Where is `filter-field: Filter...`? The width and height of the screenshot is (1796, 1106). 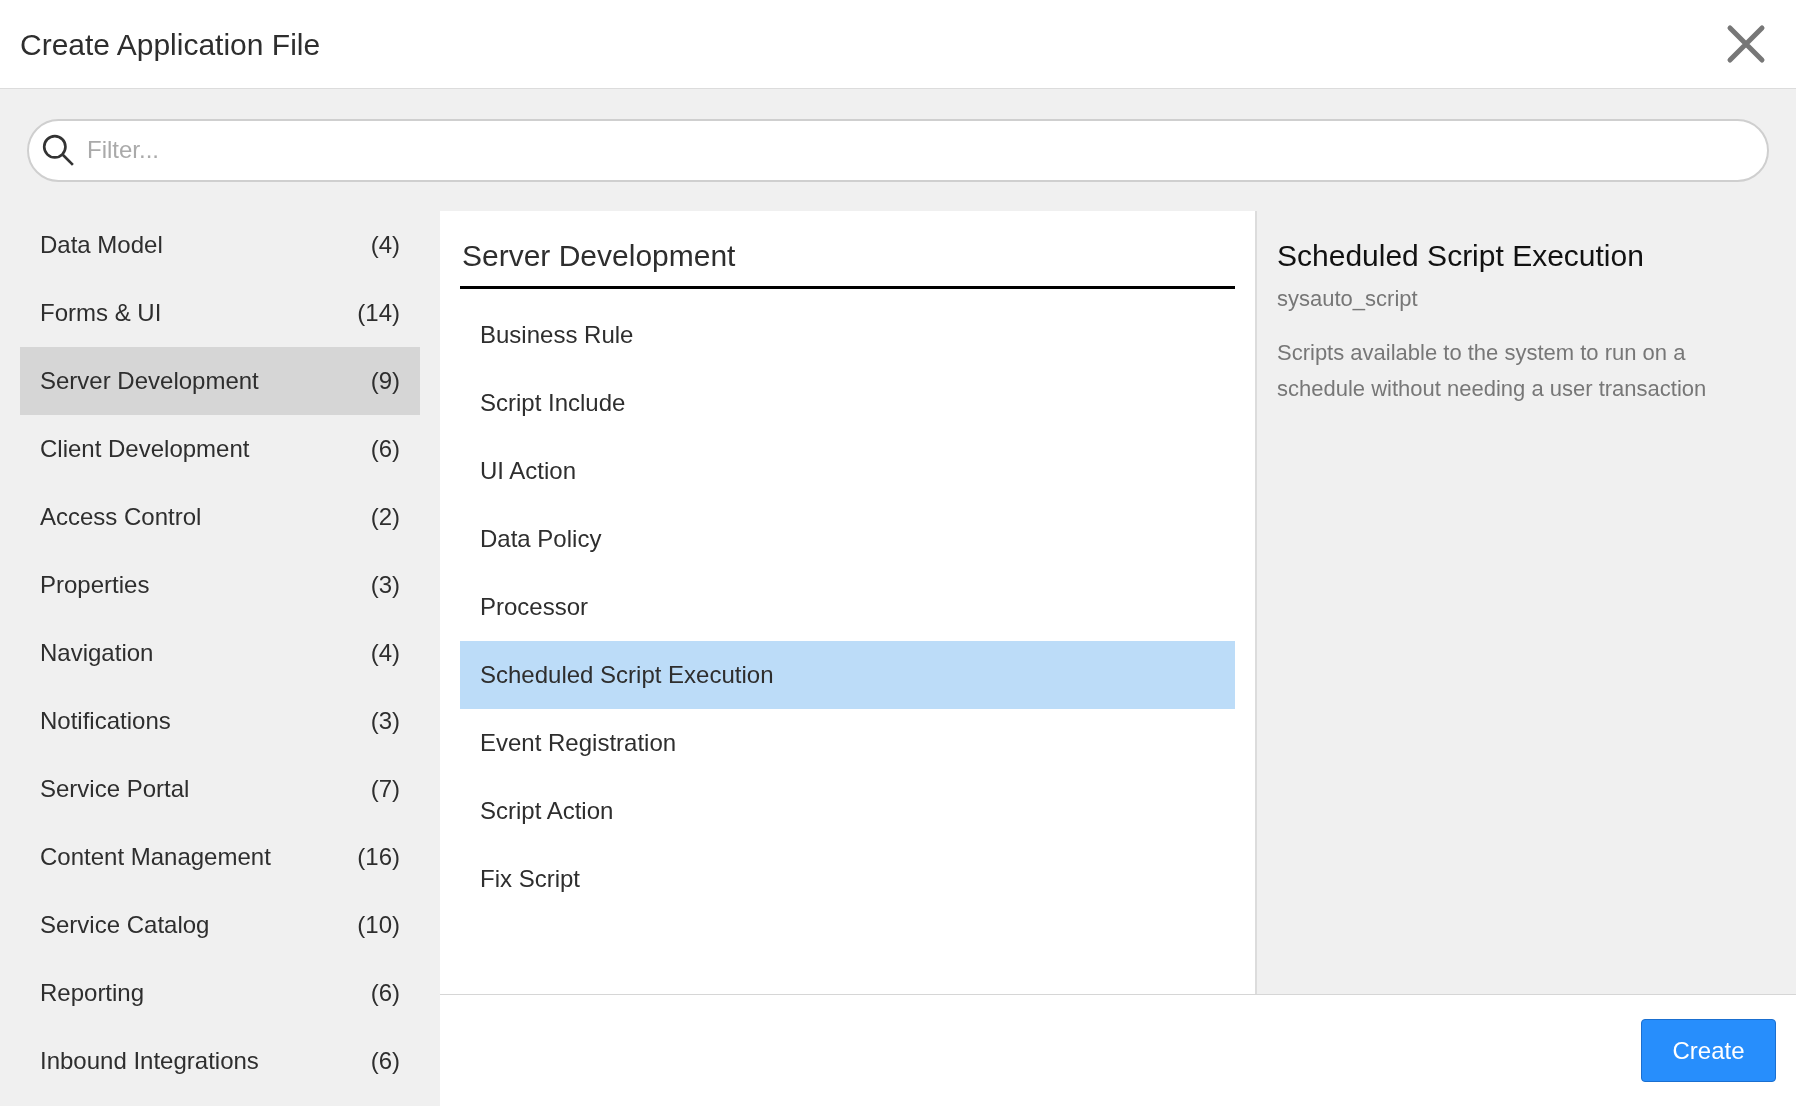 filter-field: Filter... is located at coordinates (898, 150).